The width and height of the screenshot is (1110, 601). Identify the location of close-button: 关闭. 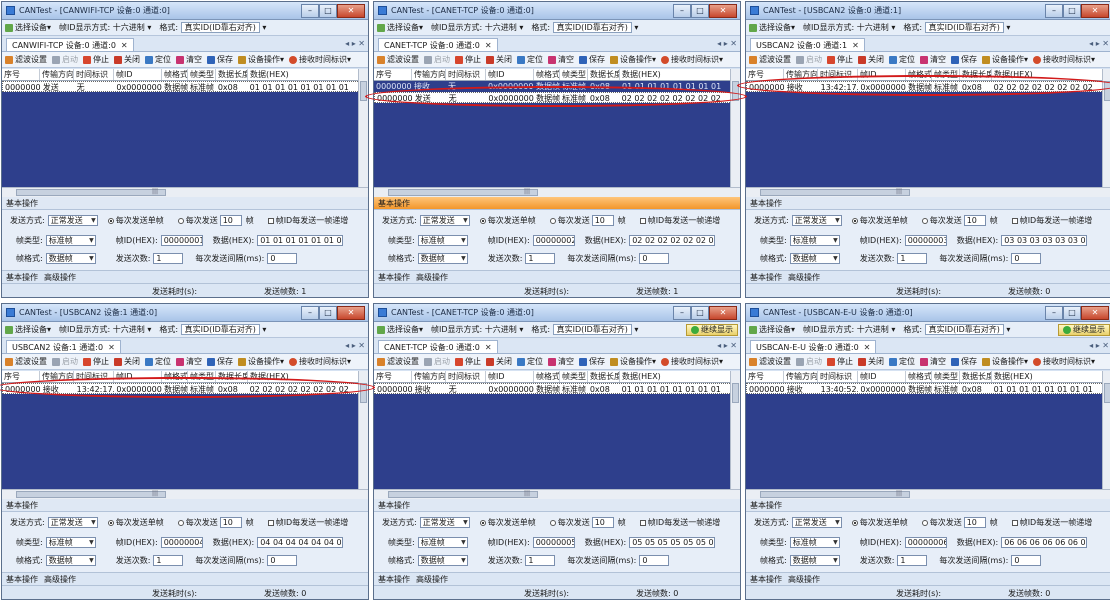
(871, 59).